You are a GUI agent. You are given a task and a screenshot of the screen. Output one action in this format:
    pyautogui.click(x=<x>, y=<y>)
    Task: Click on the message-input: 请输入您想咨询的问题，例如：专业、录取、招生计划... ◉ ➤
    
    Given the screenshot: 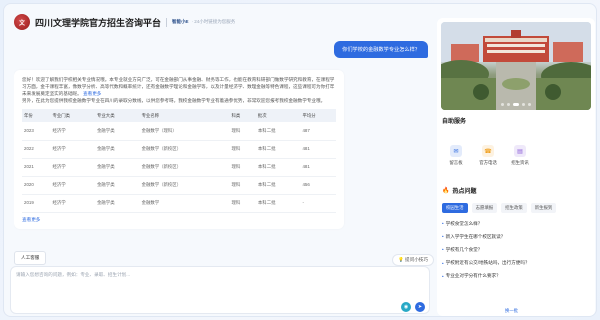 What is the action you would take?
    pyautogui.click(x=220, y=290)
    